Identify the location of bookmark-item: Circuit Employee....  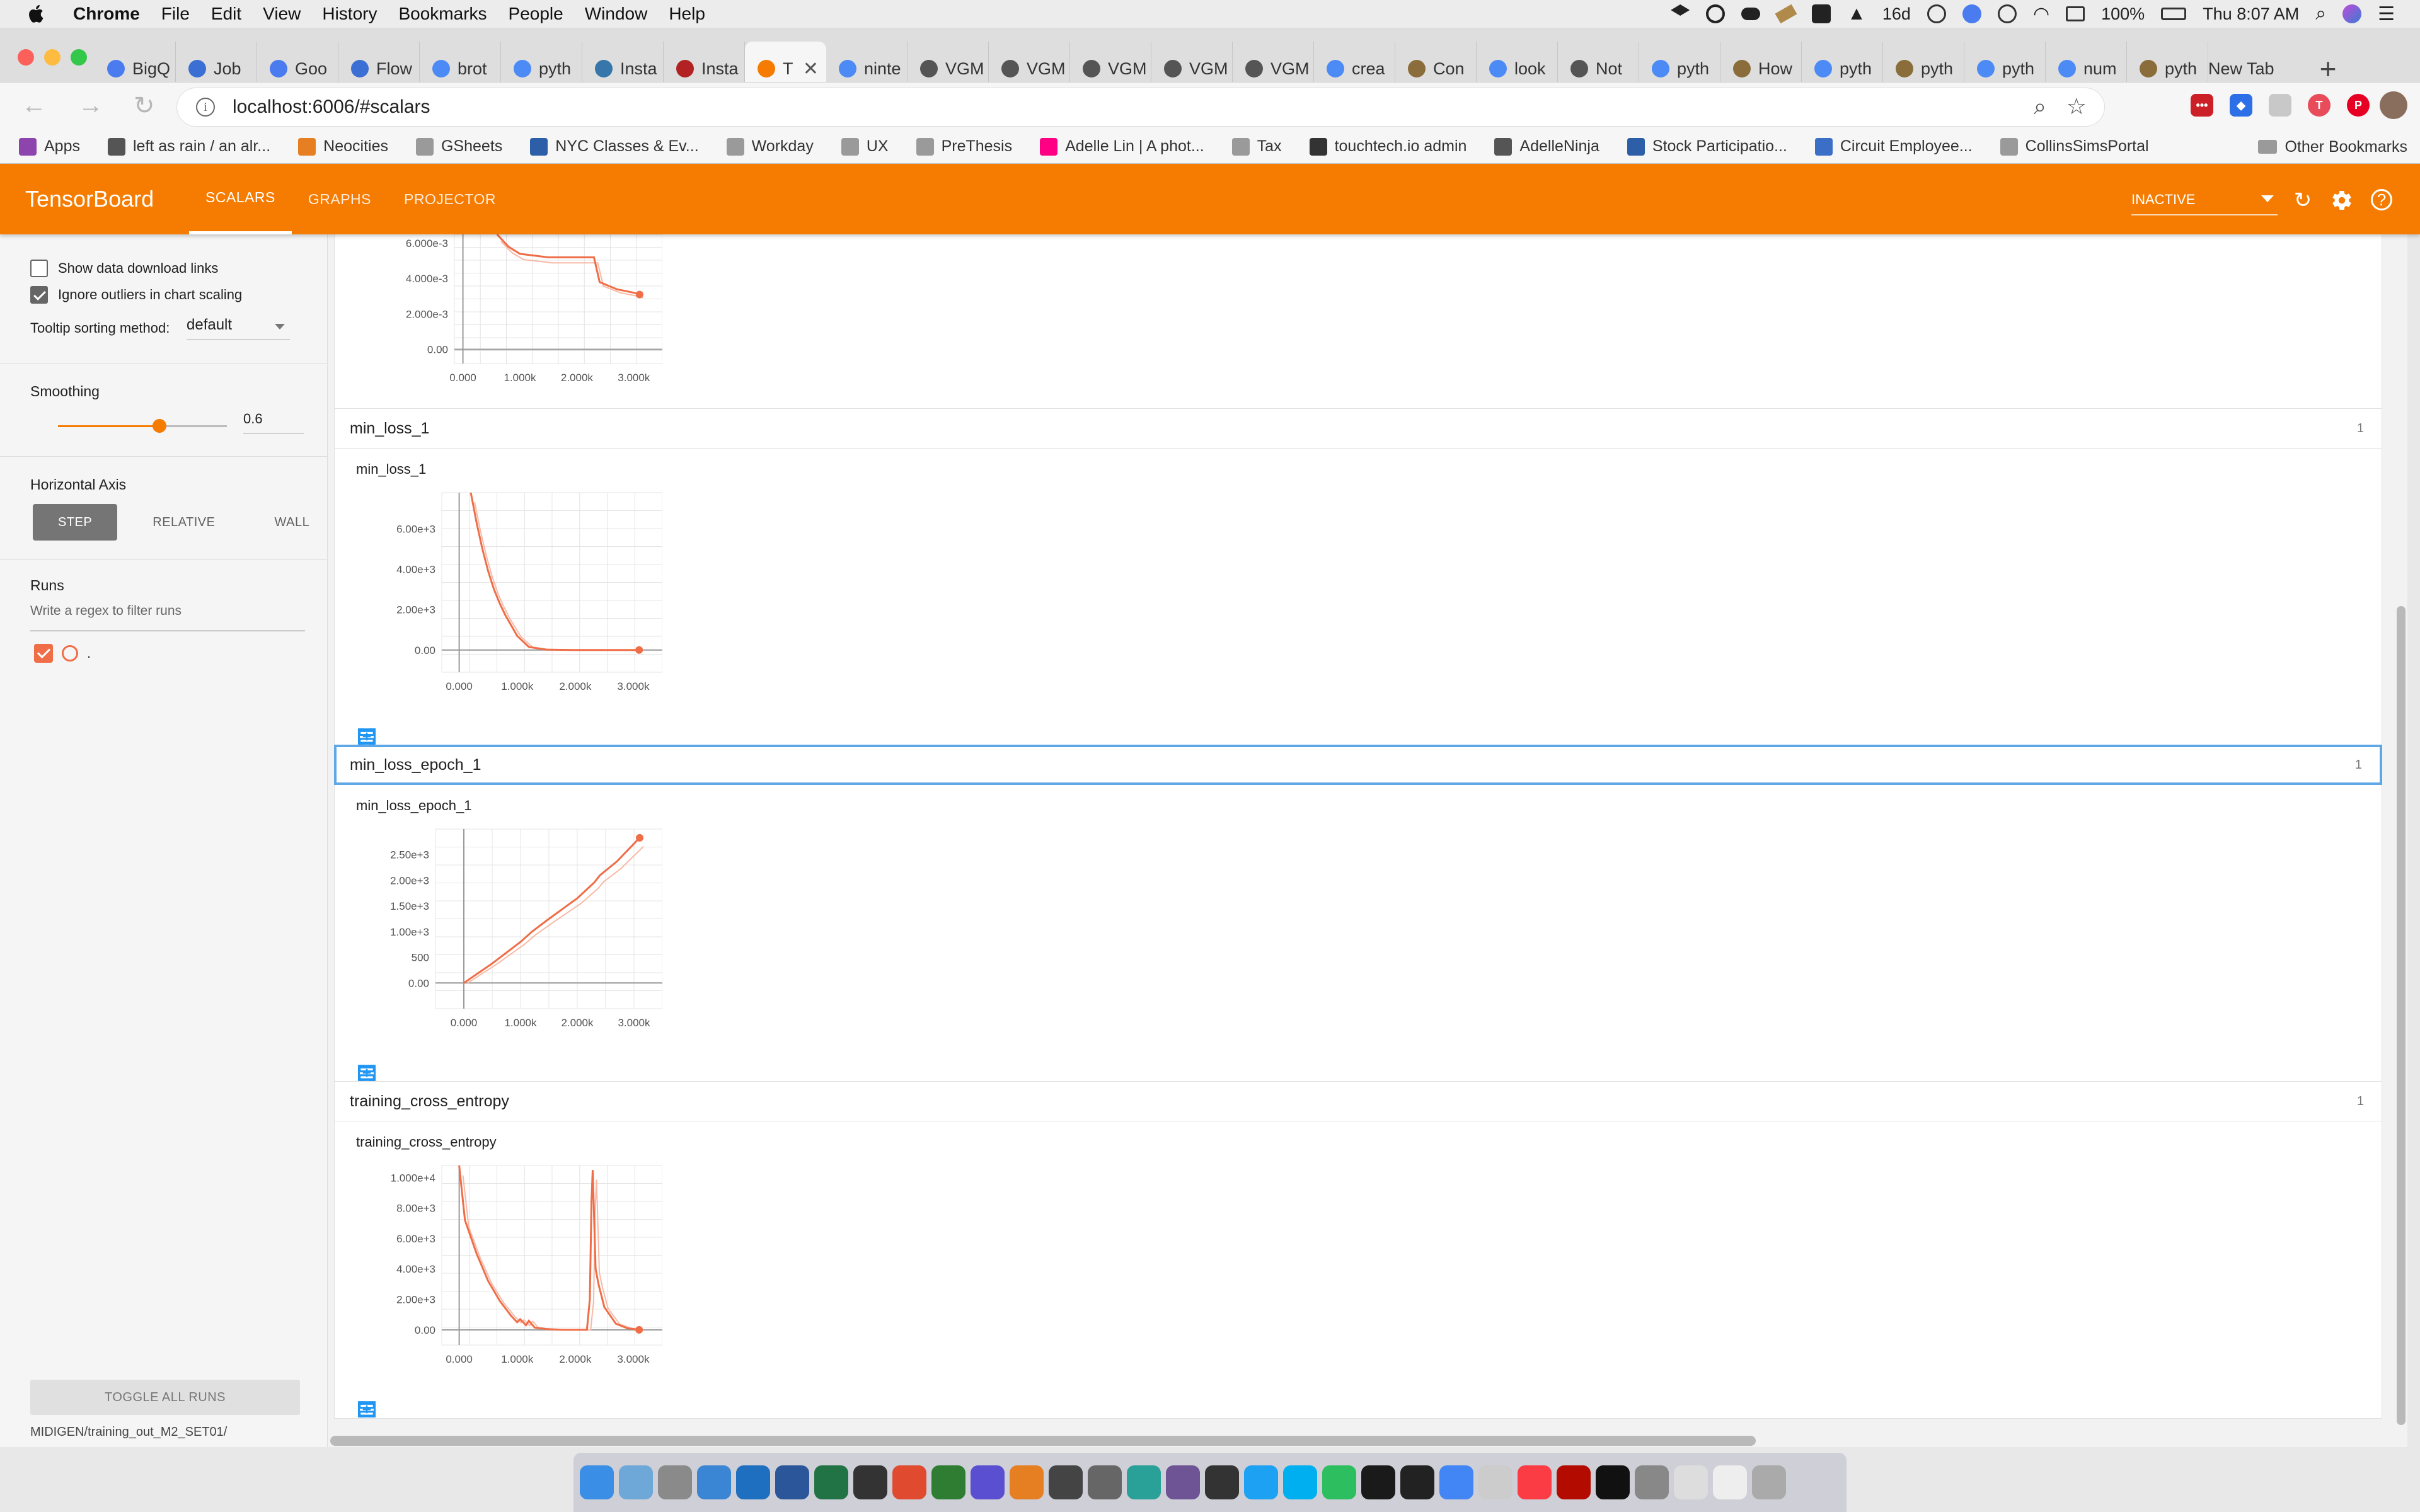
(1894, 146).